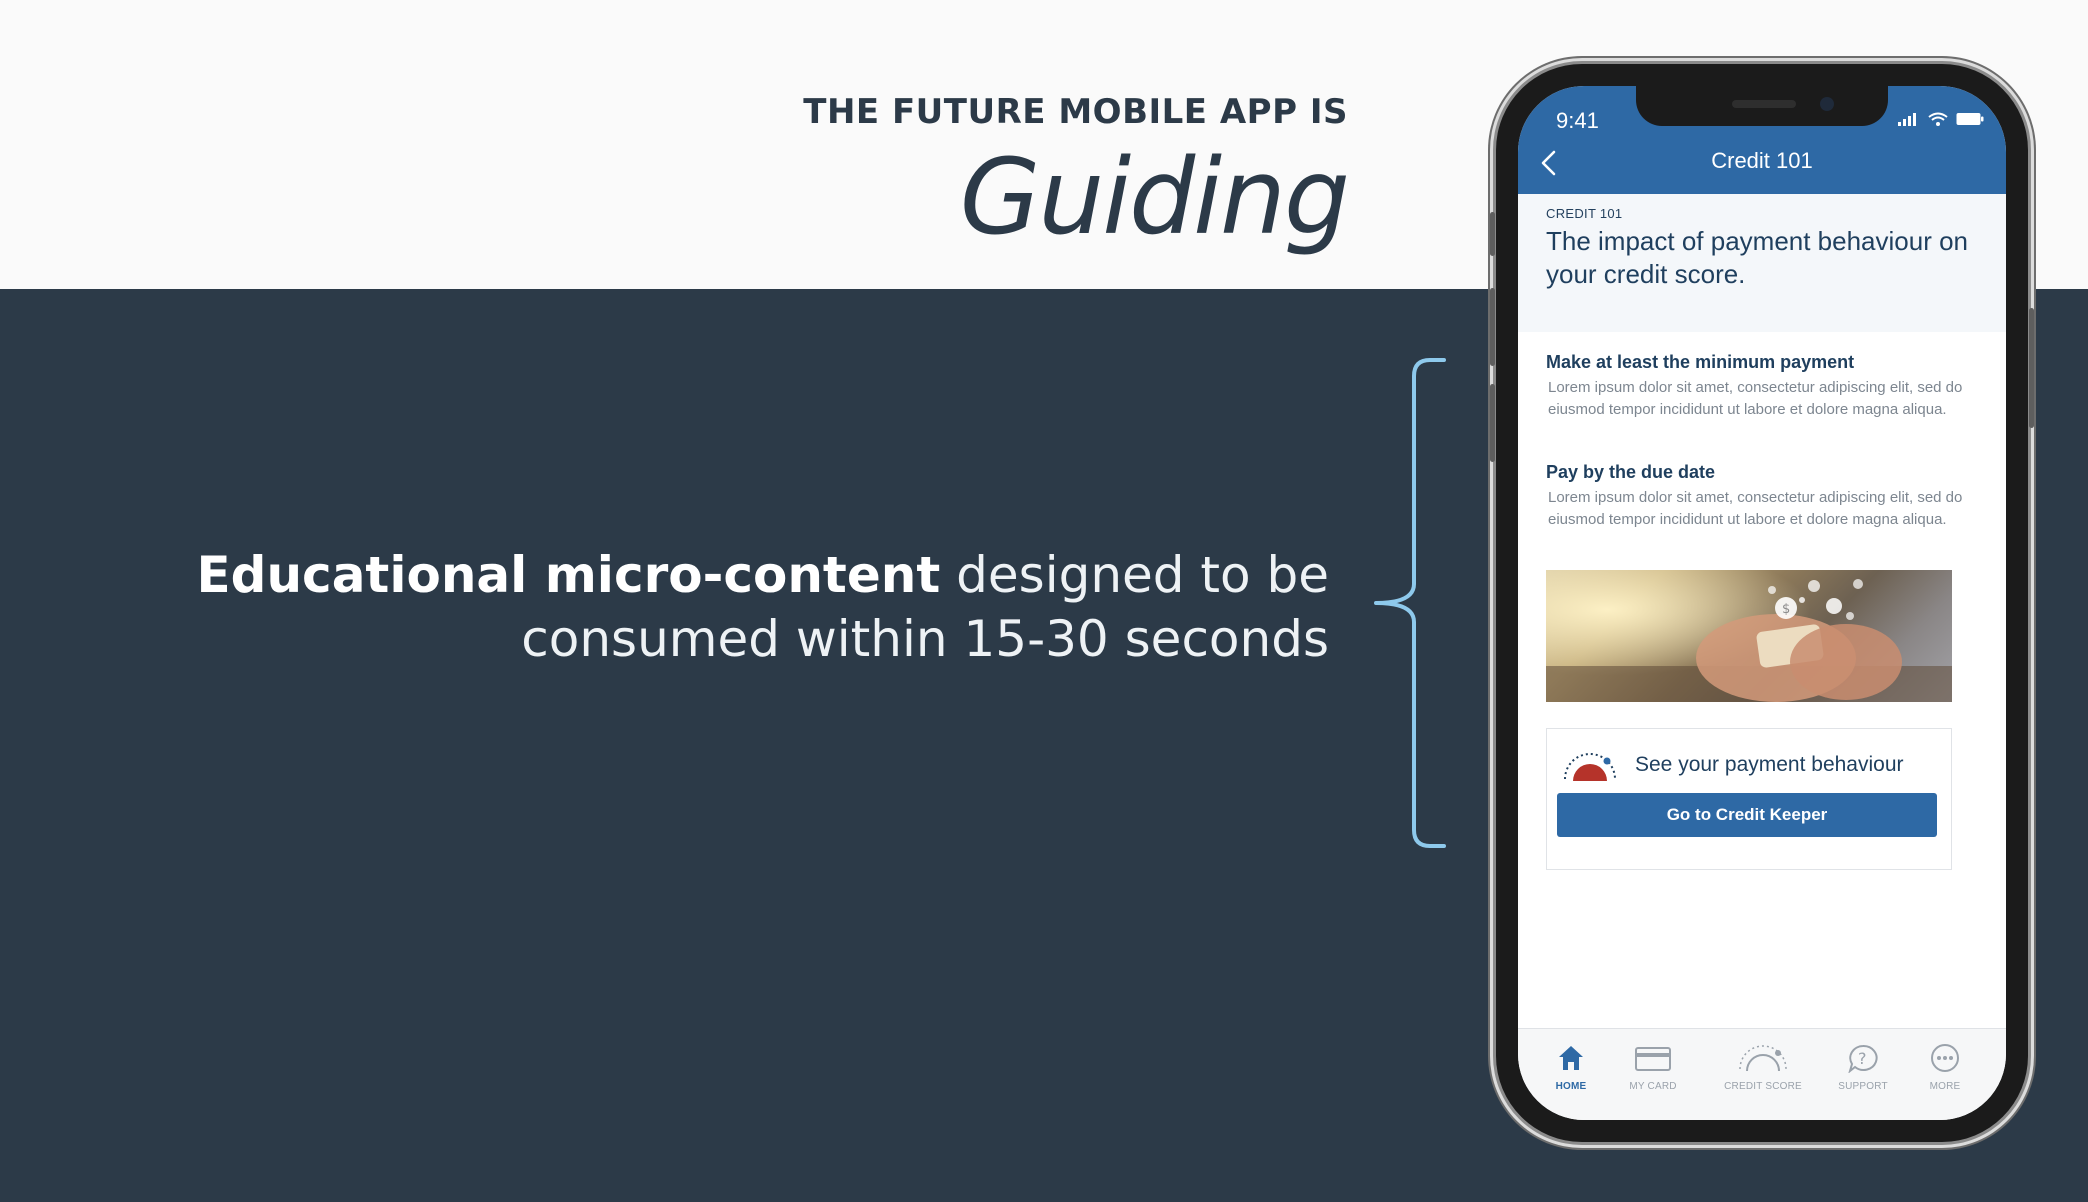 The image size is (2088, 1202). Describe the element at coordinates (1571, 1058) in the screenshot. I see `home-icon` at that location.